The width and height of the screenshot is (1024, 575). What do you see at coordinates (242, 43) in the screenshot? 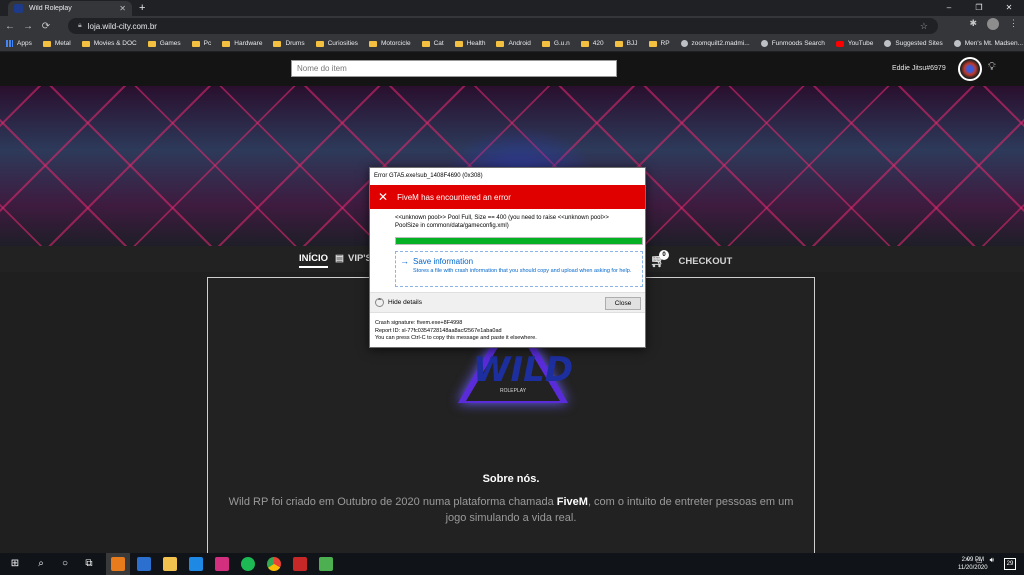
I see `bookmark-item: Hardware` at bounding box center [242, 43].